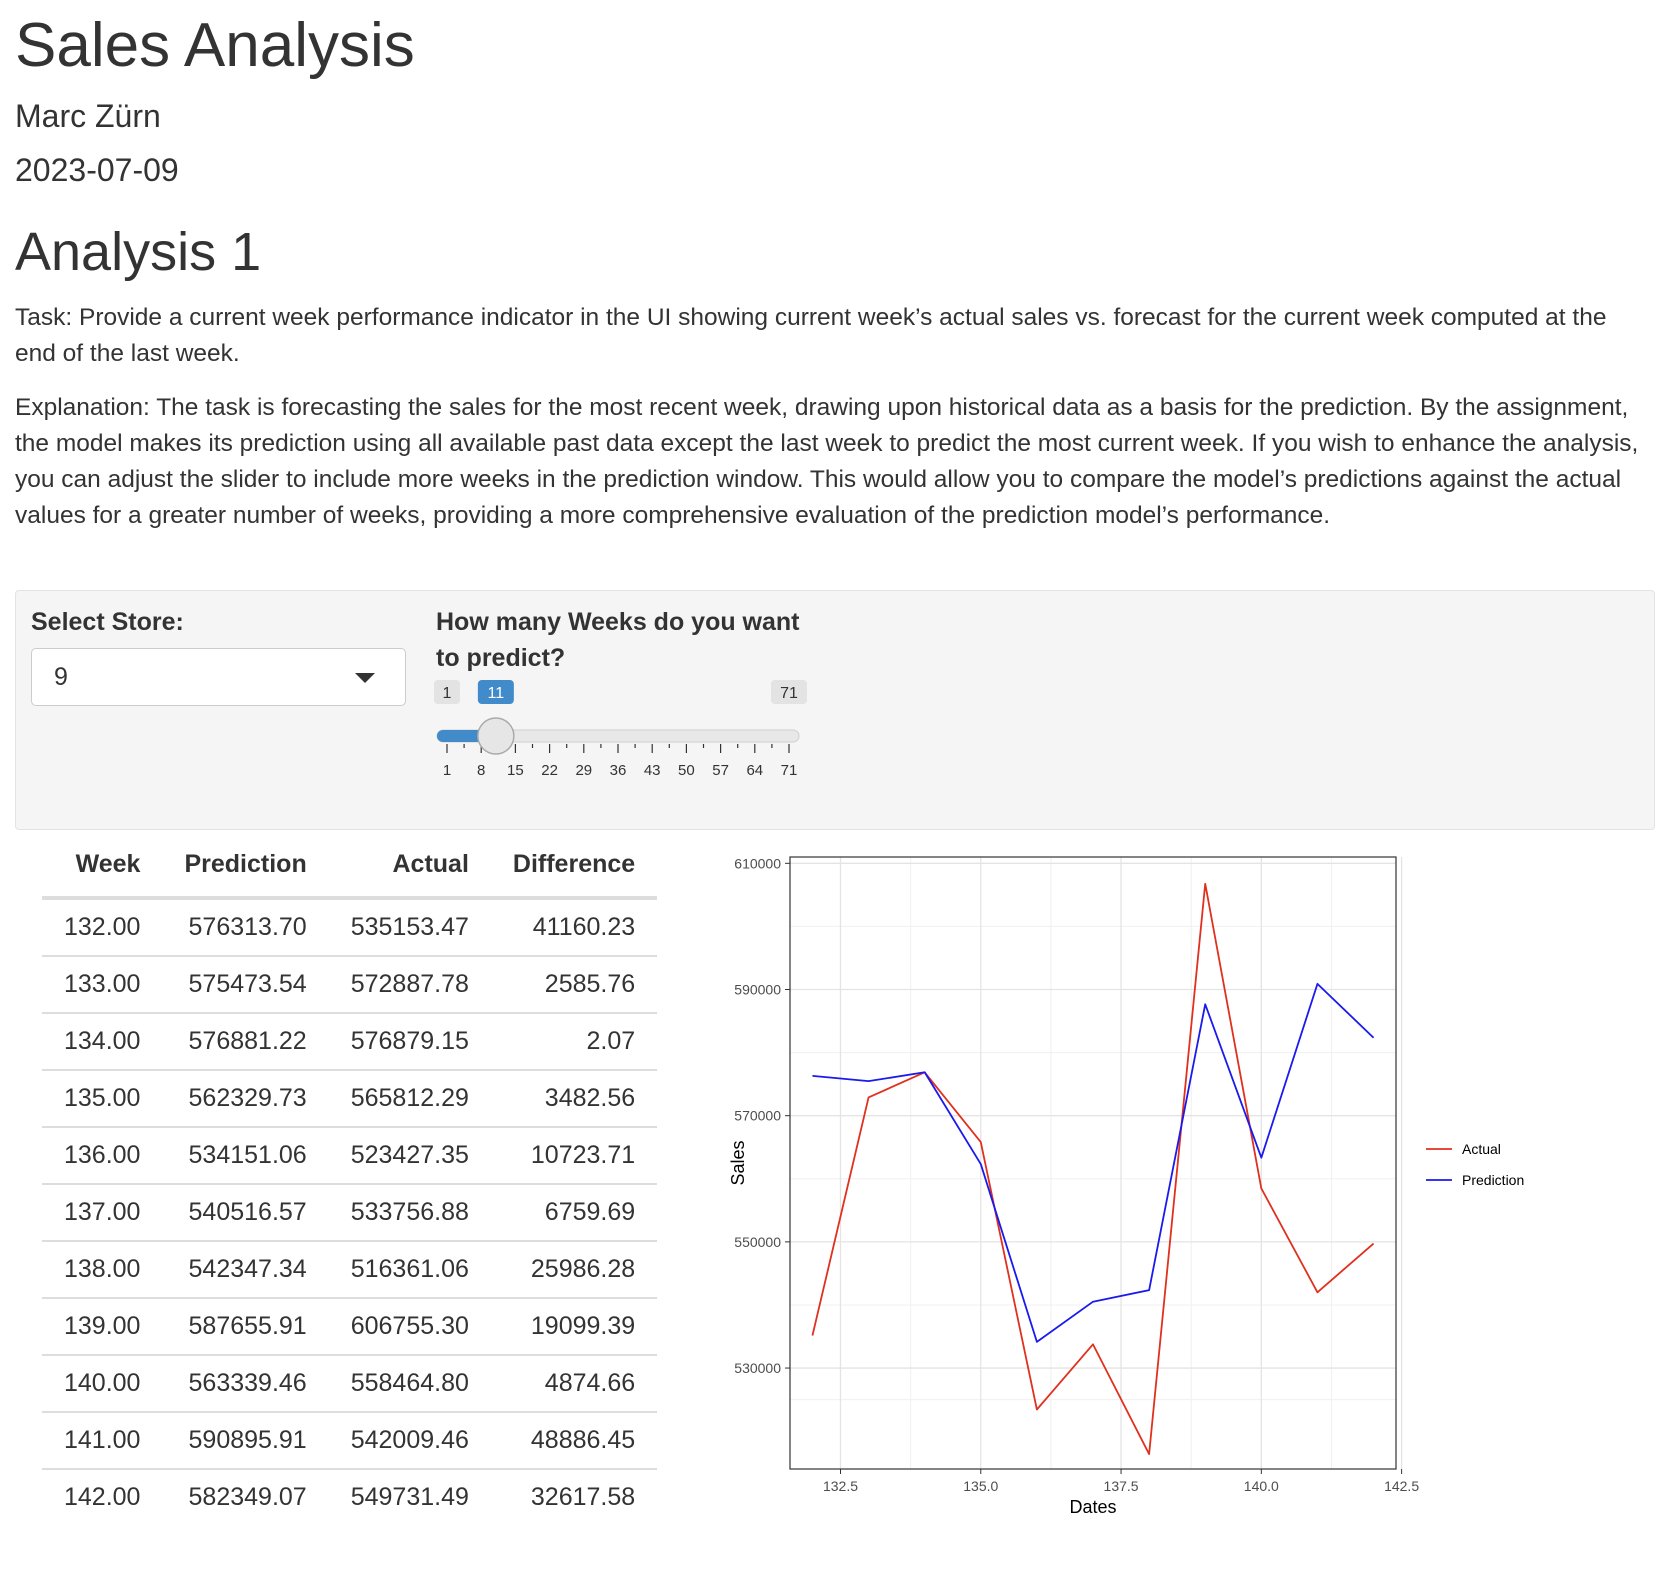  I want to click on weeks-slider: 1 8 15 22 29 36 43 50 57 64 71 1 71 11, so click(620, 730).